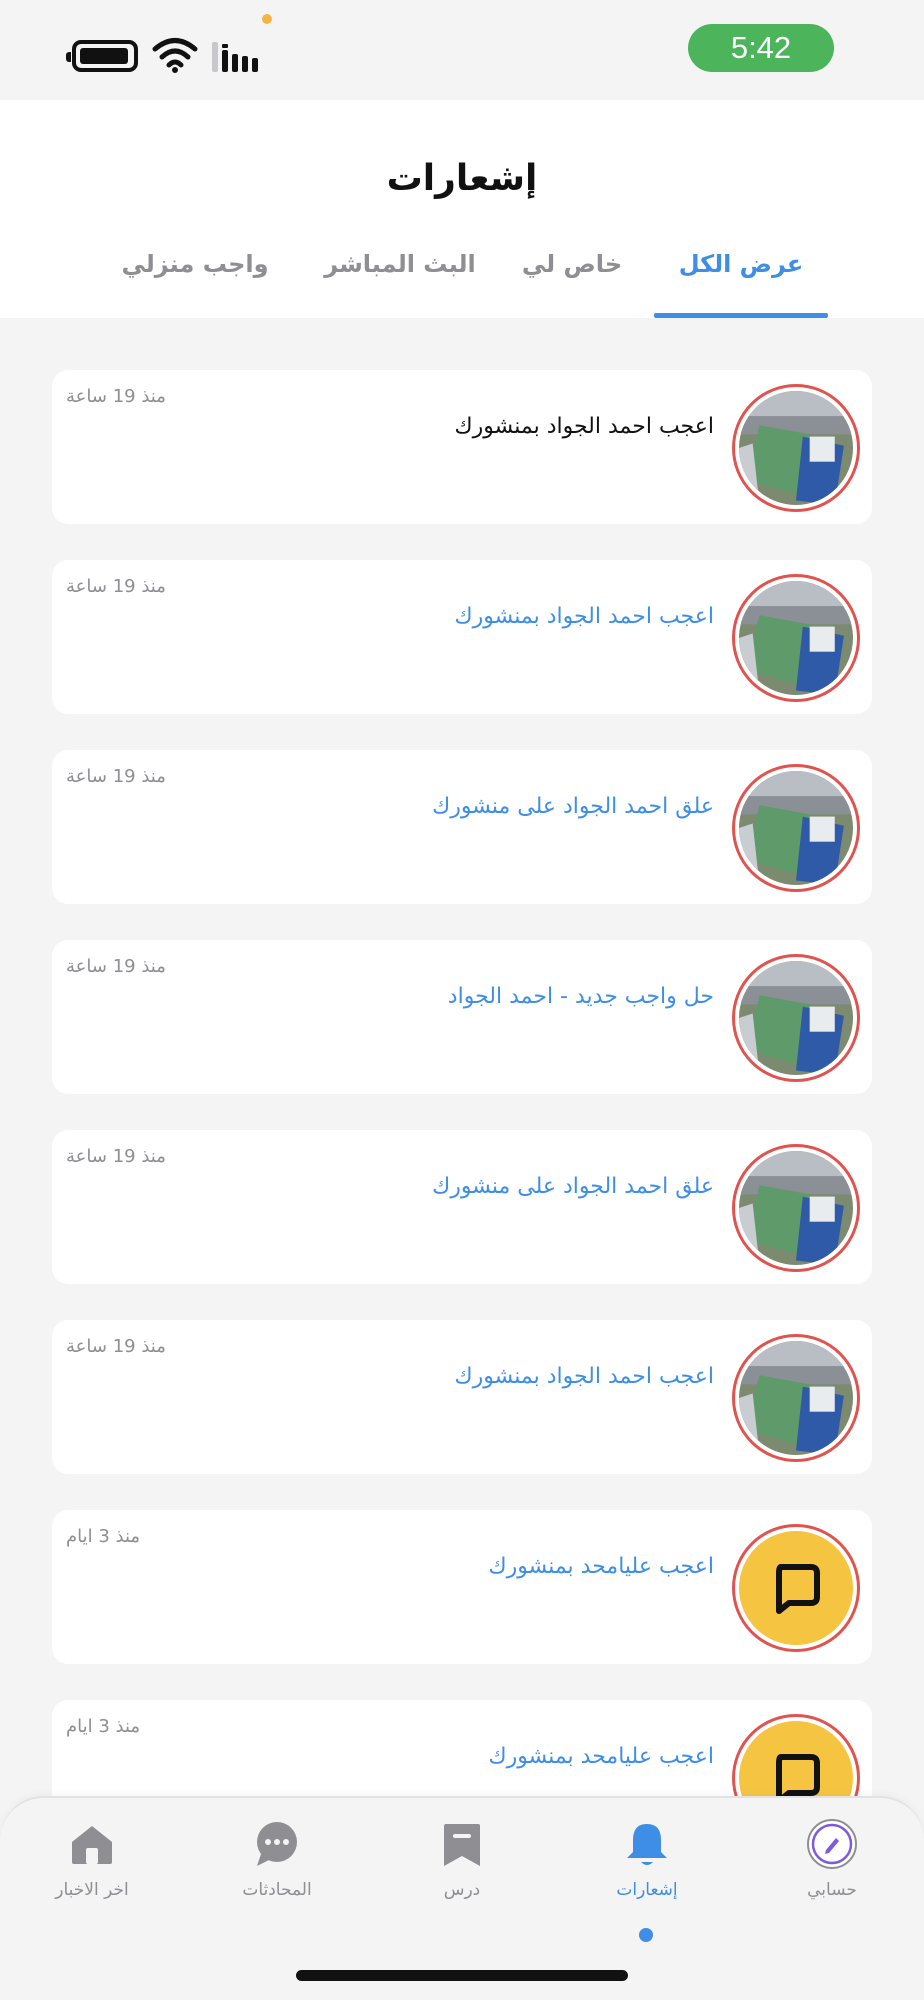 The image size is (924, 2000). Describe the element at coordinates (400, 264) in the screenshot. I see `tab-label: البث المباشر` at that location.